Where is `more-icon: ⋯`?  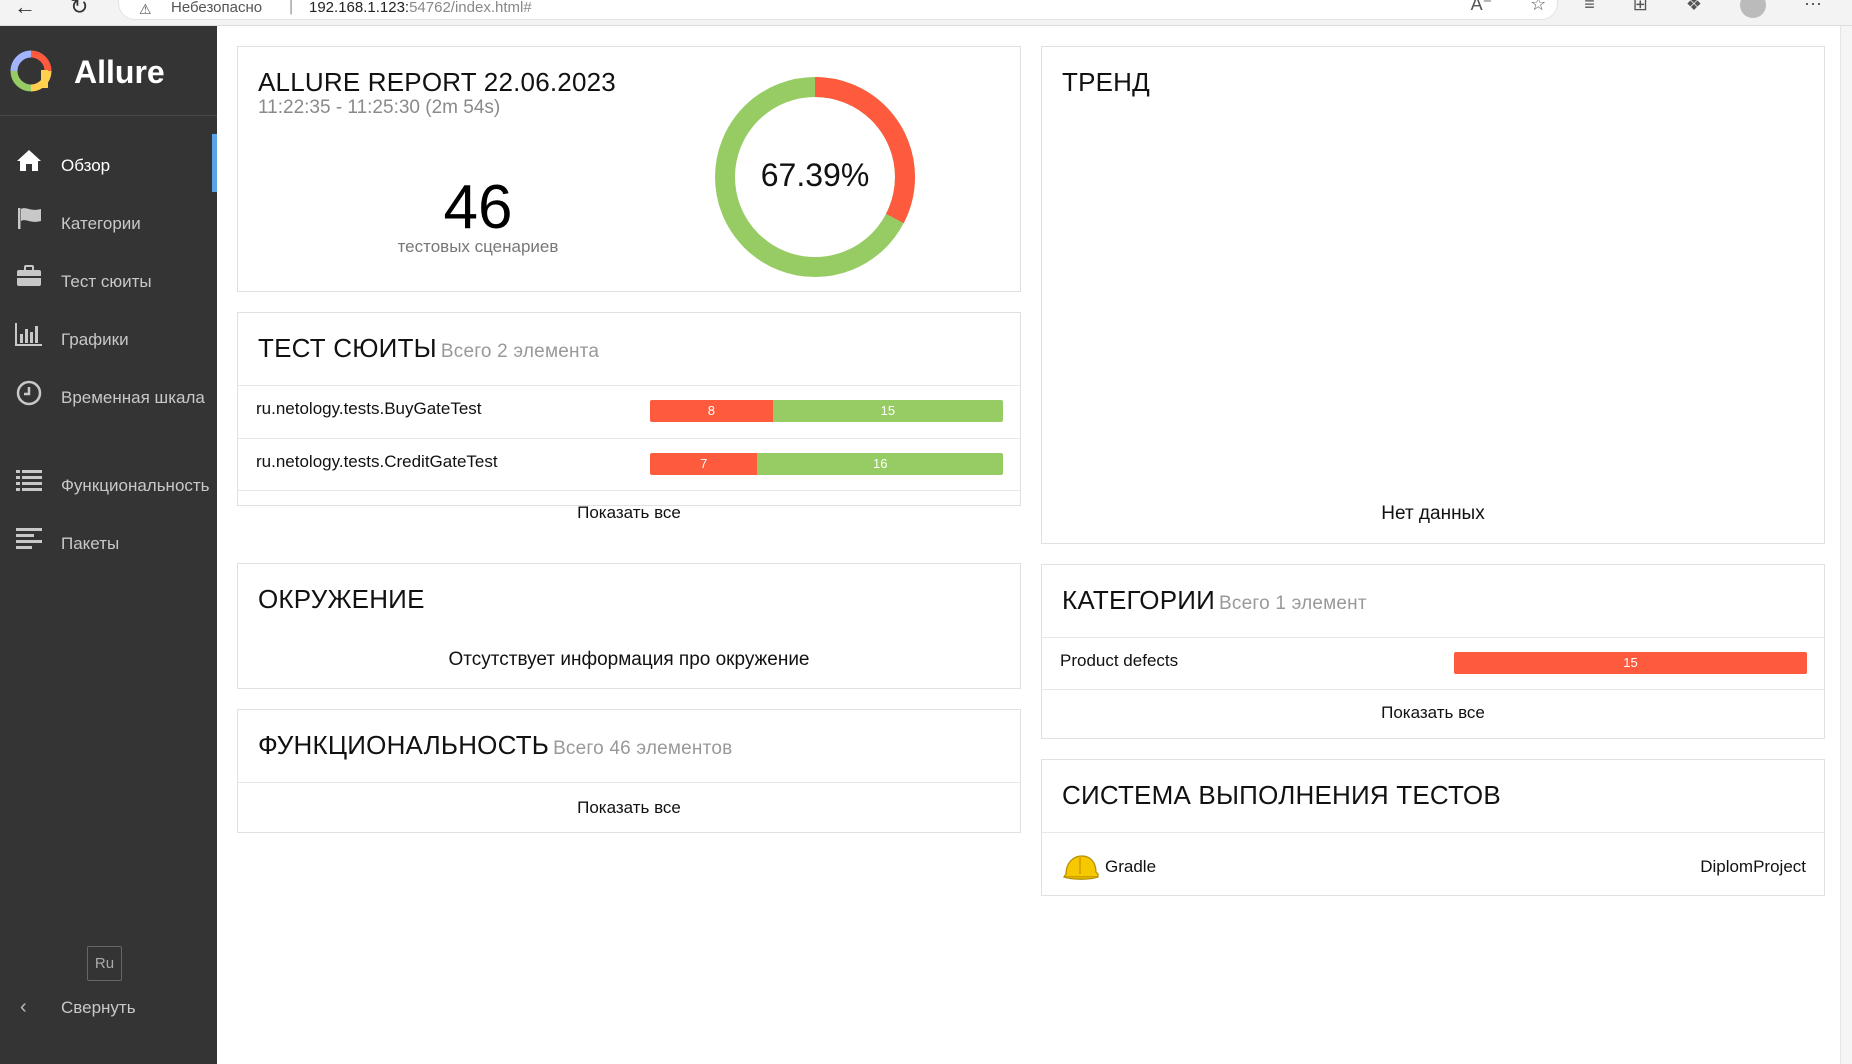 more-icon: ⋯ is located at coordinates (1813, 9).